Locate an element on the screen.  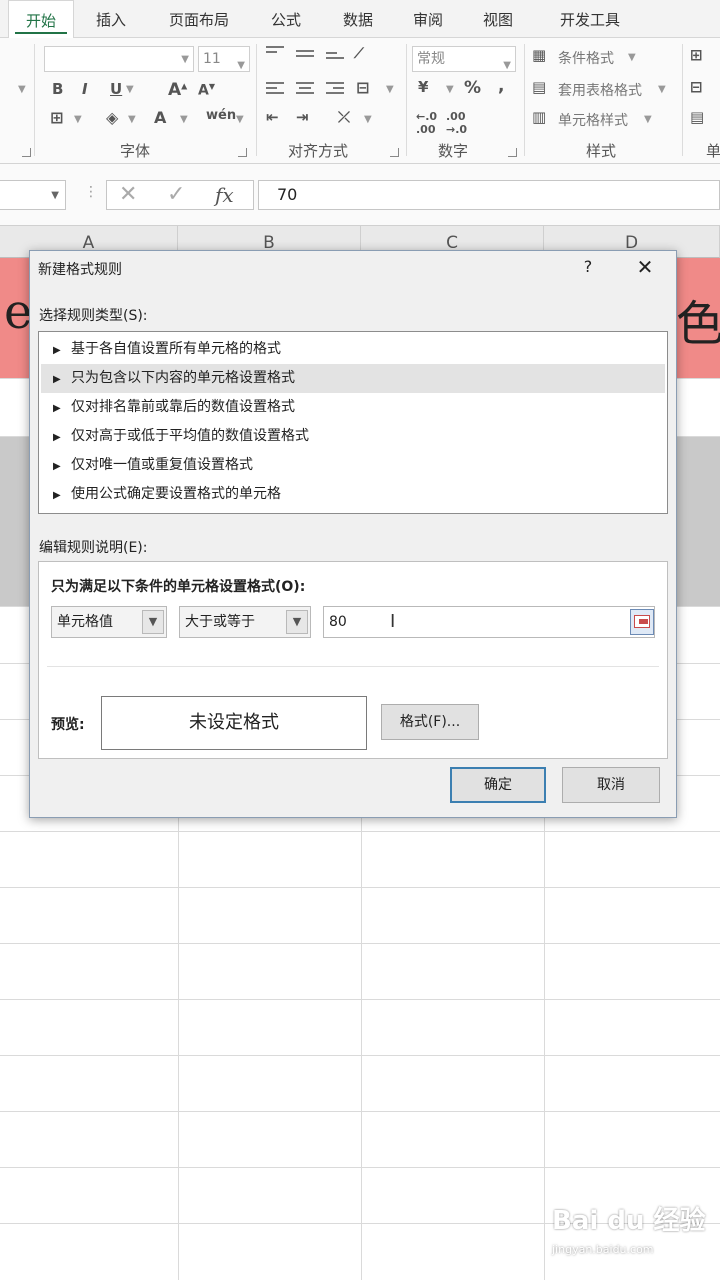
clipboard-launcher-icon is located at coordinates (26, 152).